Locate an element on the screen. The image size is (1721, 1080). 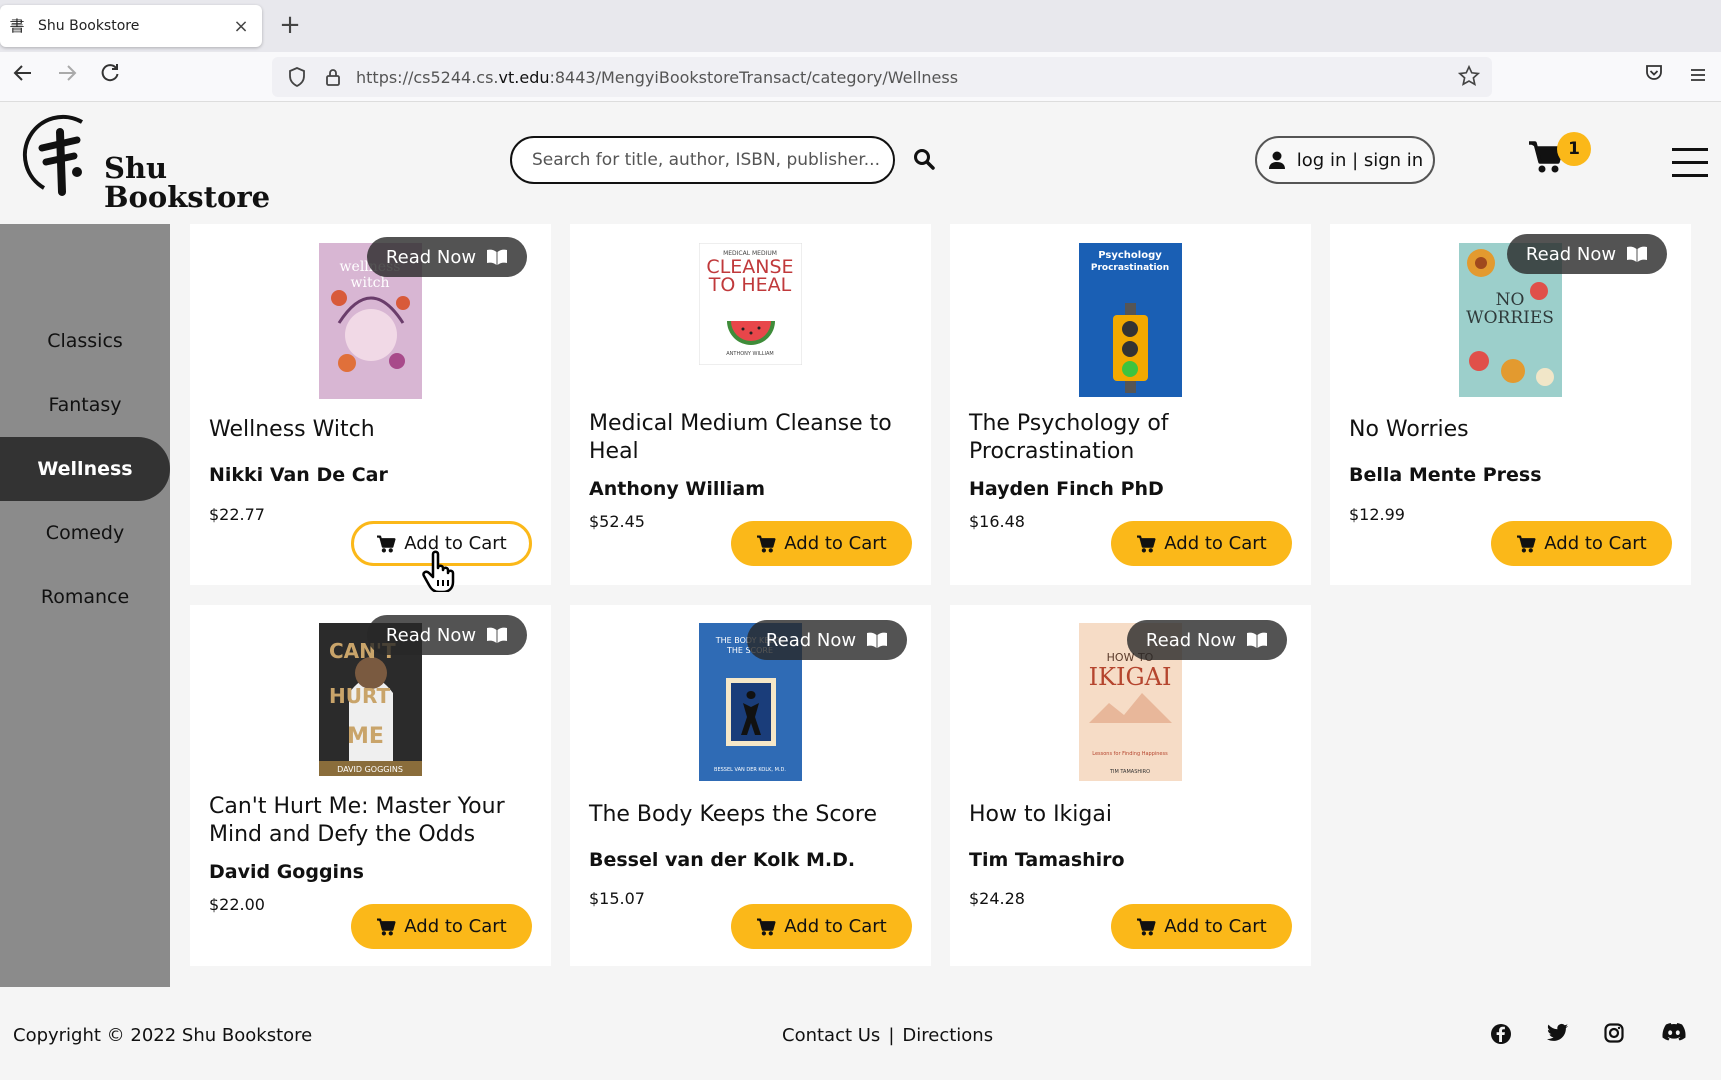
category-sidebar: Classics Fantasy Wellness Comedy Romance is located at coordinates (85, 605).